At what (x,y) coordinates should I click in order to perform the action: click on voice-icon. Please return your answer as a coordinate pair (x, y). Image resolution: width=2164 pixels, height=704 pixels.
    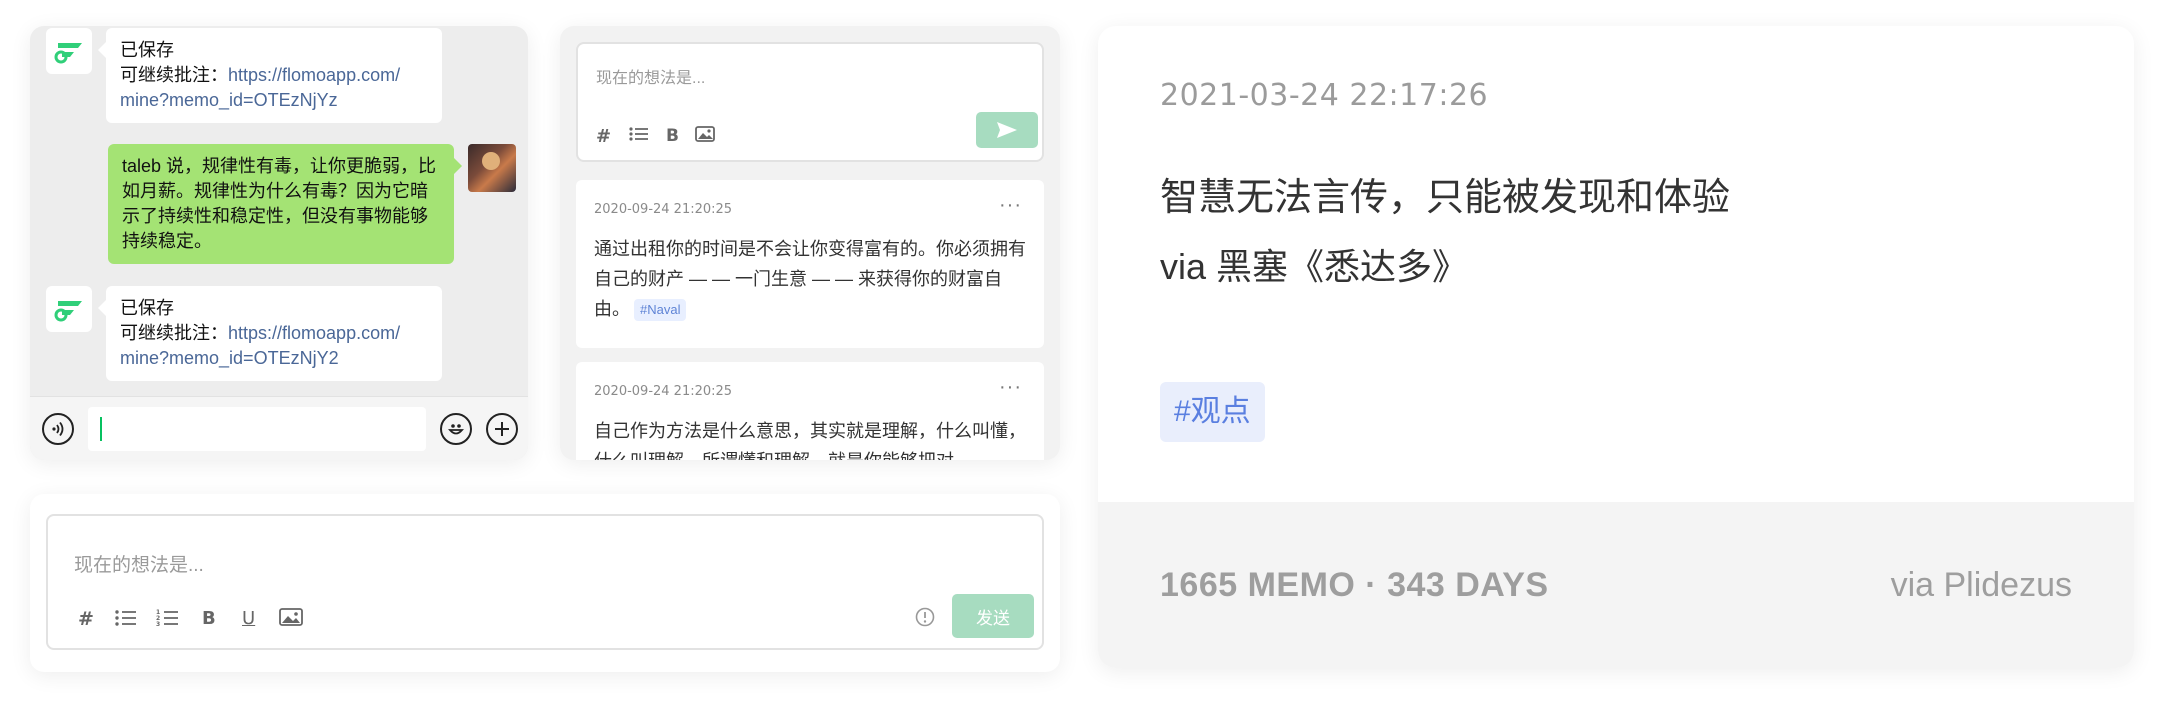
    Looking at the image, I should click on (58, 429).